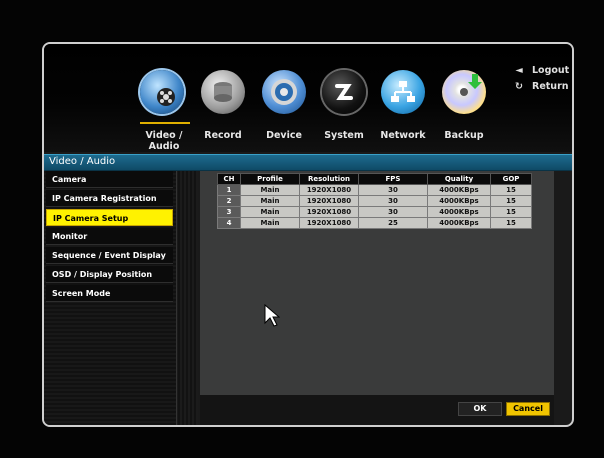  What do you see at coordinates (329, 179) in the screenshot?
I see `col-header-resolution: Resolution` at bounding box center [329, 179].